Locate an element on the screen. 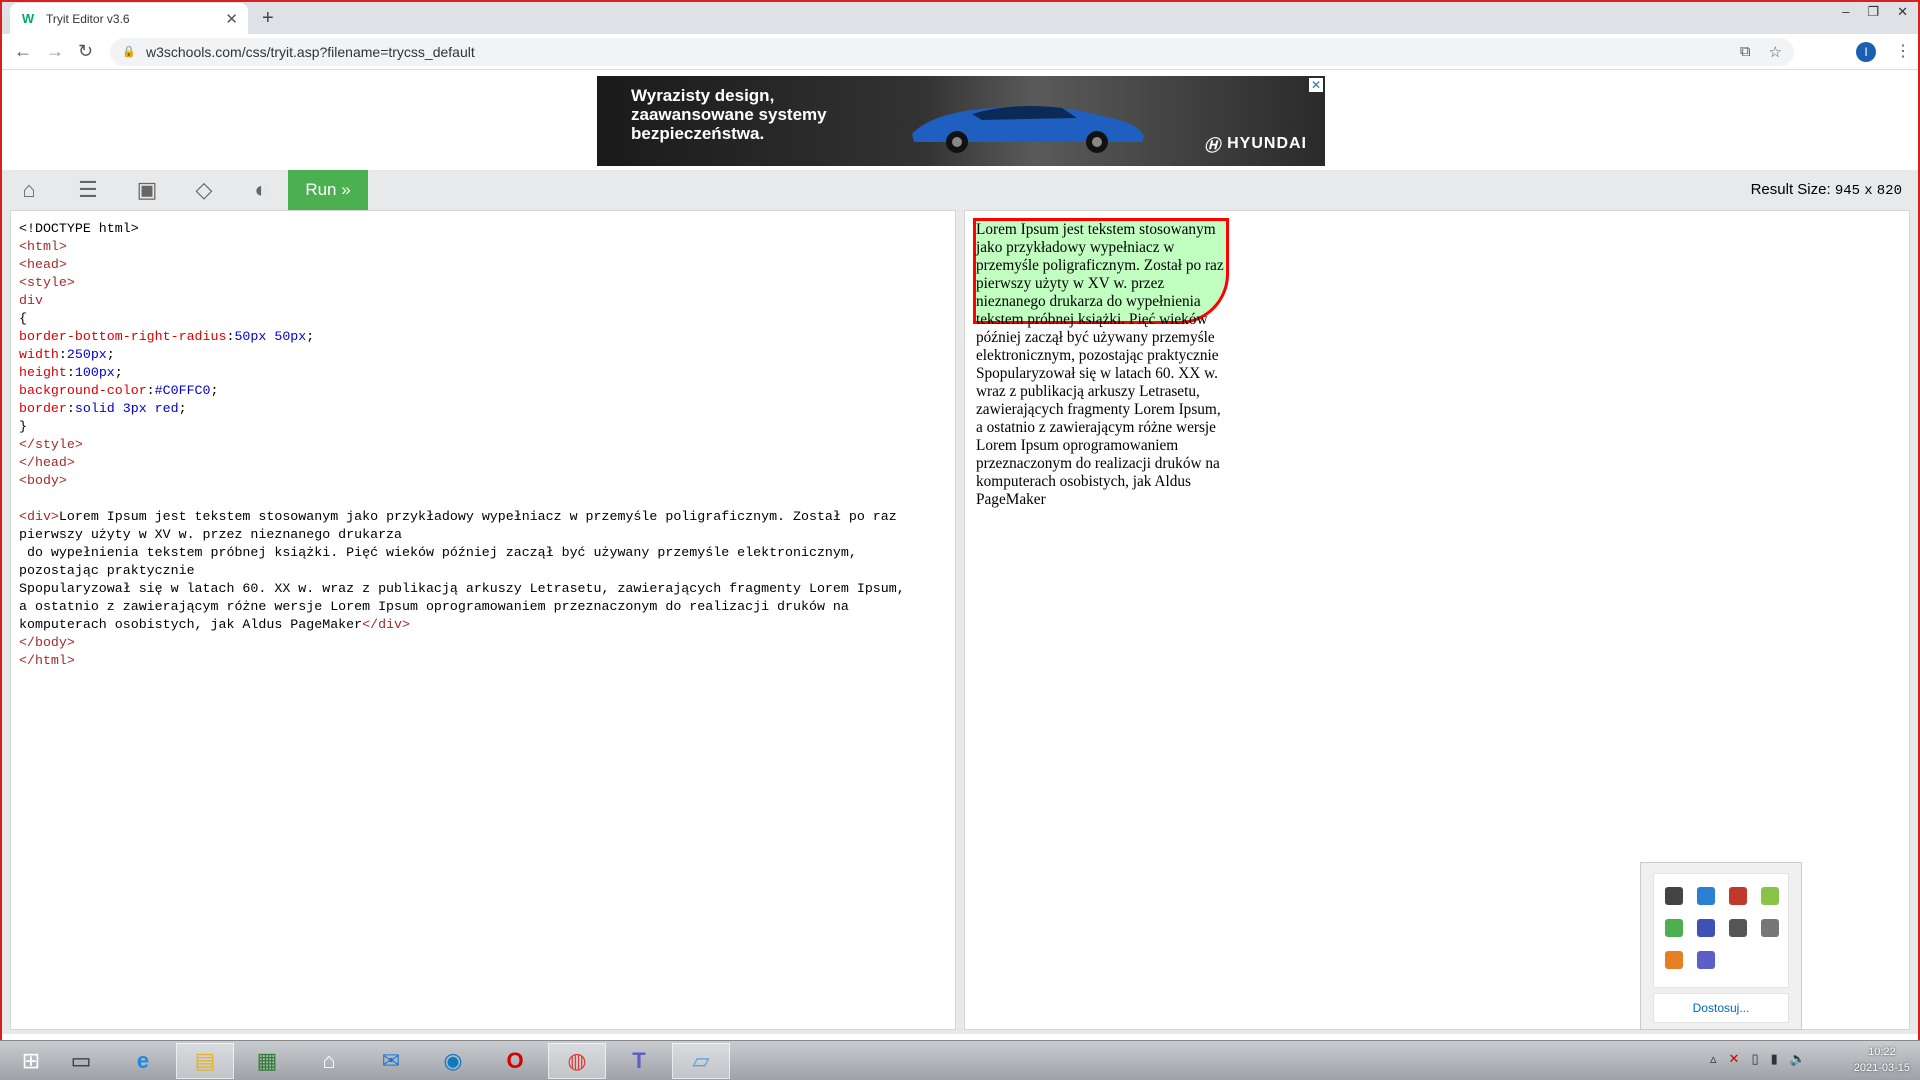 Image resolution: width=1920 pixels, height=1080 pixels. taskbar-opera: O is located at coordinates (515, 1061).